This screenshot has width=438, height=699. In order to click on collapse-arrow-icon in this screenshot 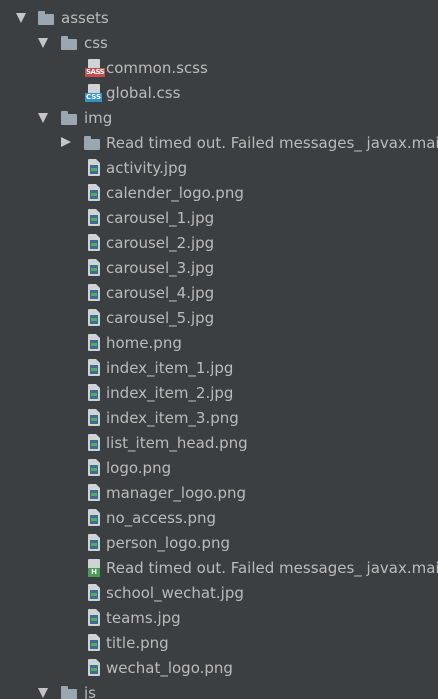, I will do `click(66, 142)`.